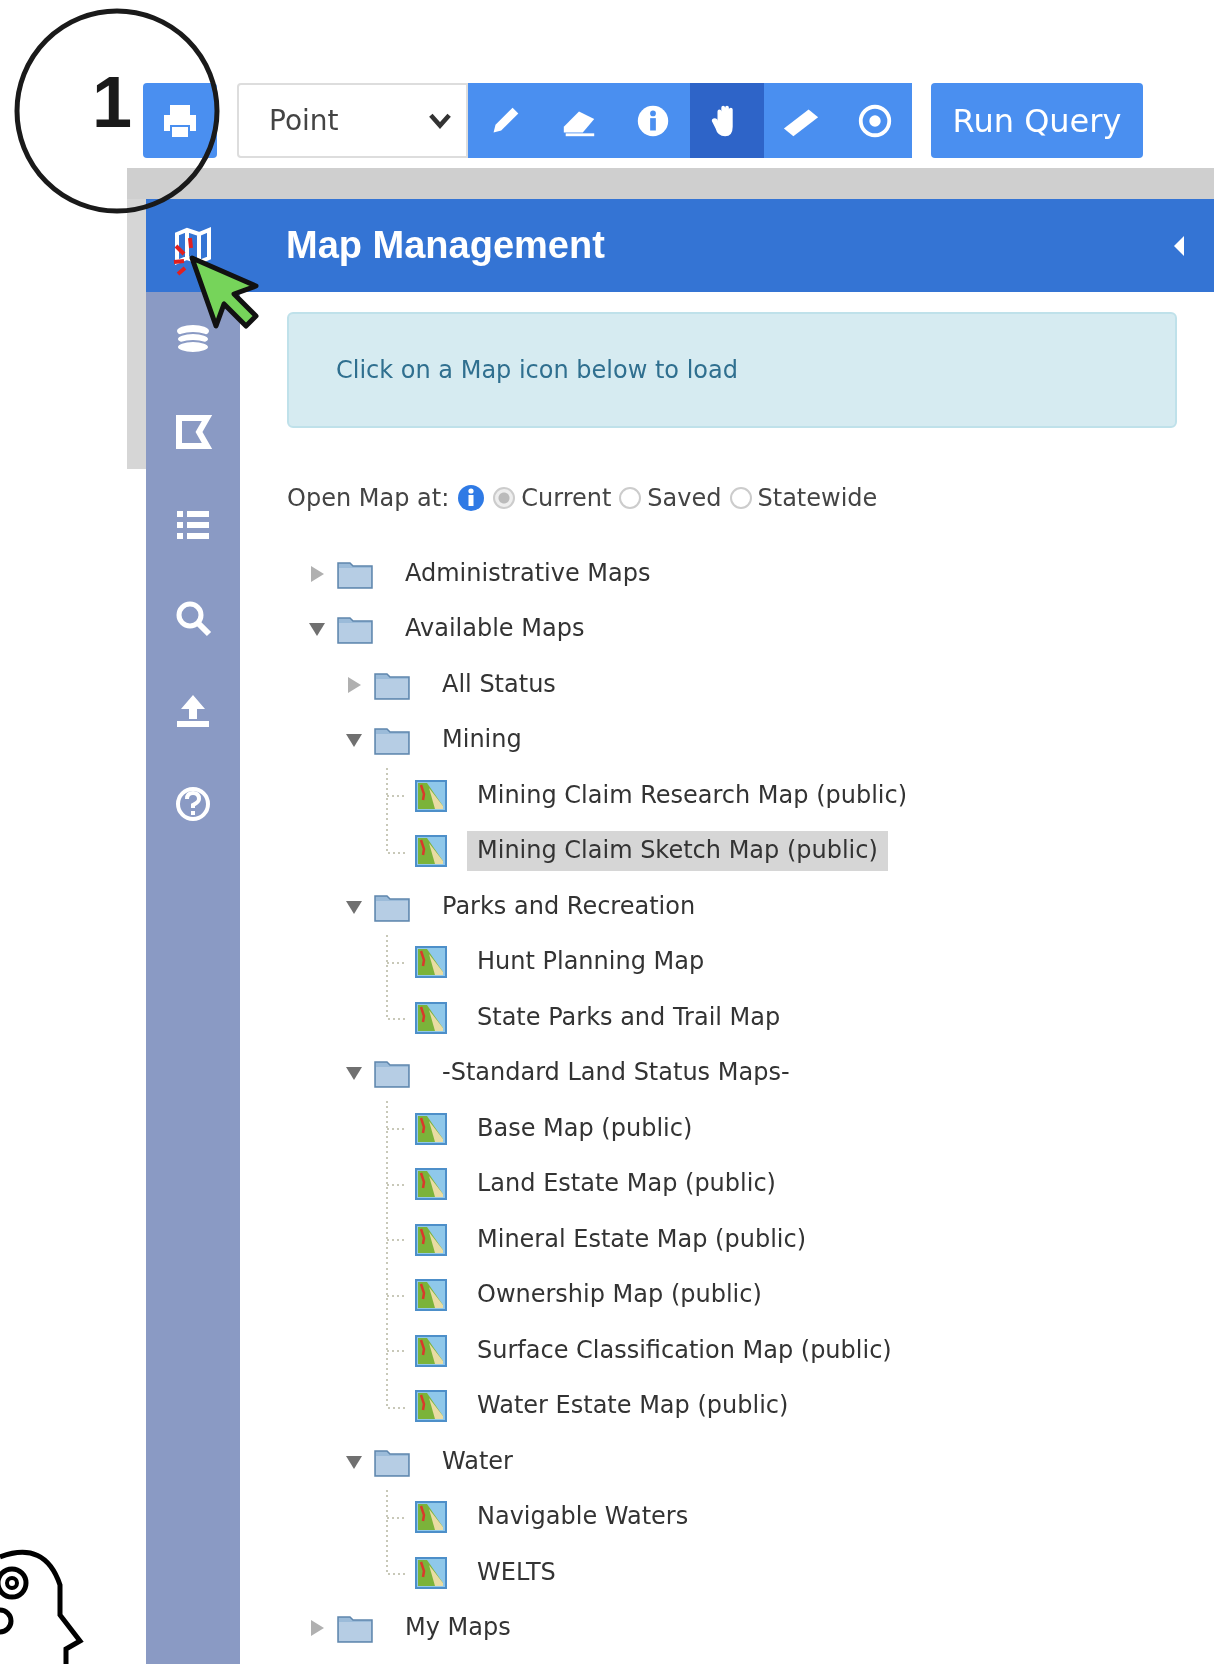  I want to click on folder-label: Mining, so click(482, 740).